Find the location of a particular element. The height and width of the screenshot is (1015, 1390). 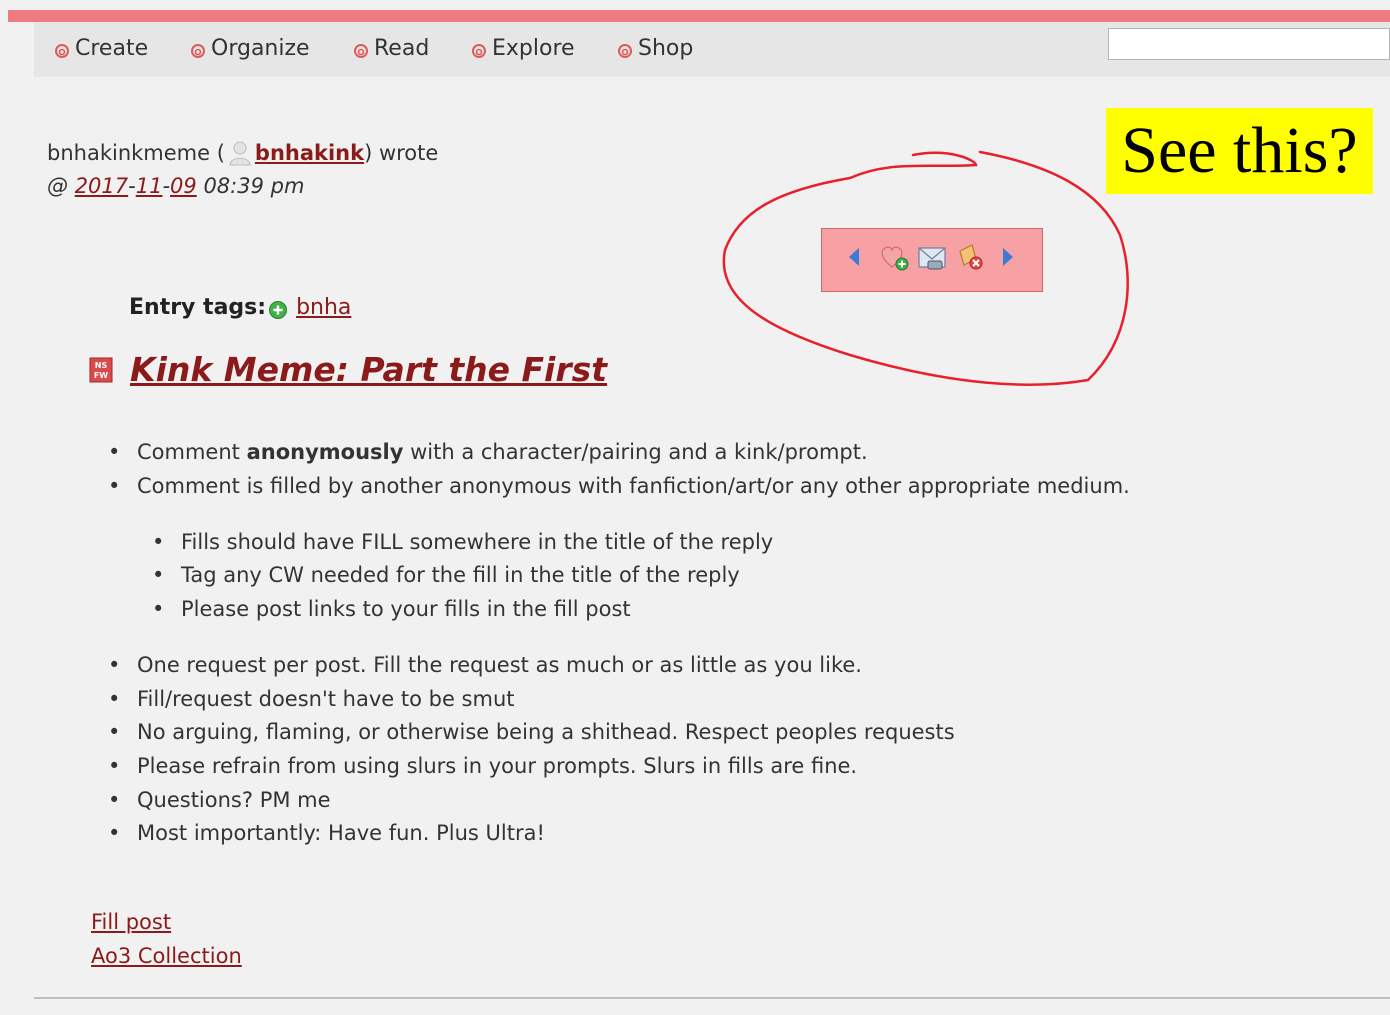

user-icon is located at coordinates (240, 153).